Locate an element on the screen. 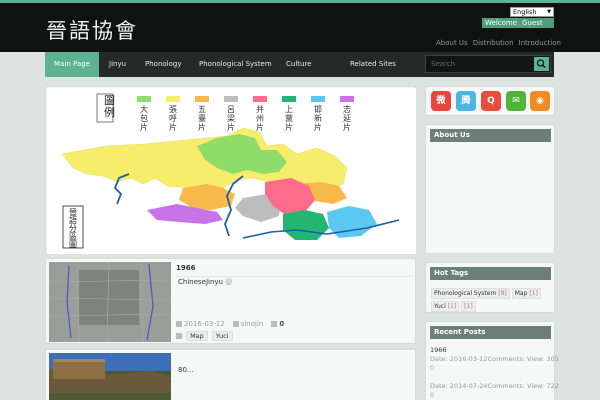  recent-post-meta: Date: 2016-03-12Comments: View: 305 is located at coordinates (494, 359).